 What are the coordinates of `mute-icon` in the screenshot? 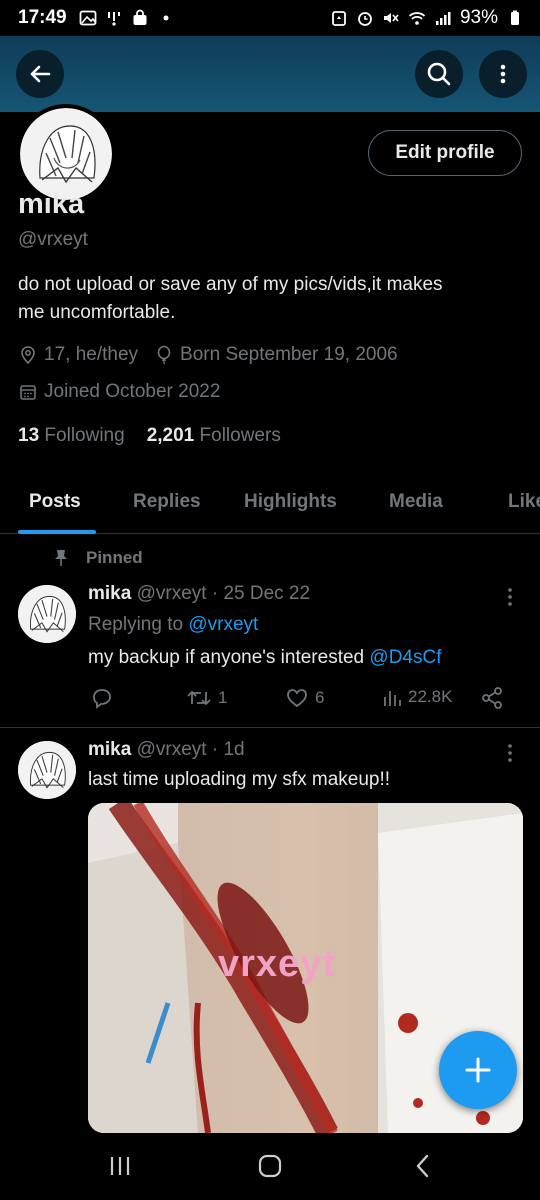 It's located at (391, 18).